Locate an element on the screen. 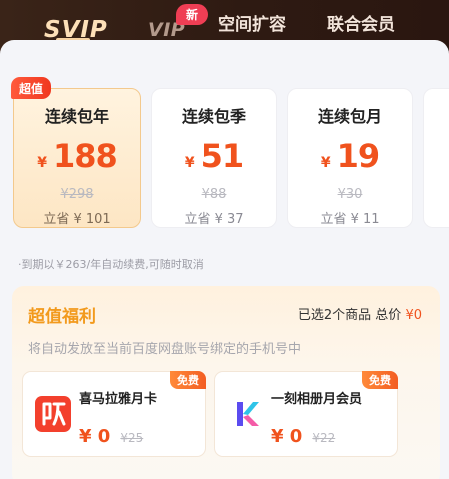 Image resolution: width=449 pixels, height=479 pixels. plan-price: ¥ 19 is located at coordinates (350, 156).